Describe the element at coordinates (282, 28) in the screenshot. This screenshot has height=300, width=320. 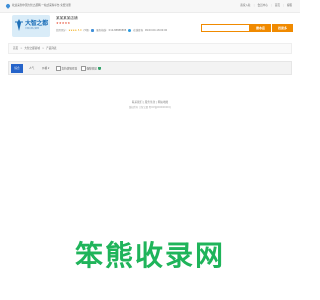
I see `search-global-button: 找更多` at that location.